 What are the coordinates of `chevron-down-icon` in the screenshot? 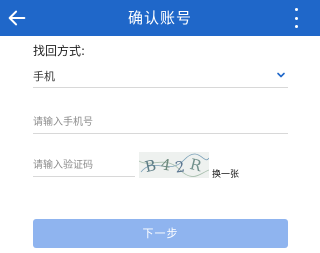 It's located at (281, 75).